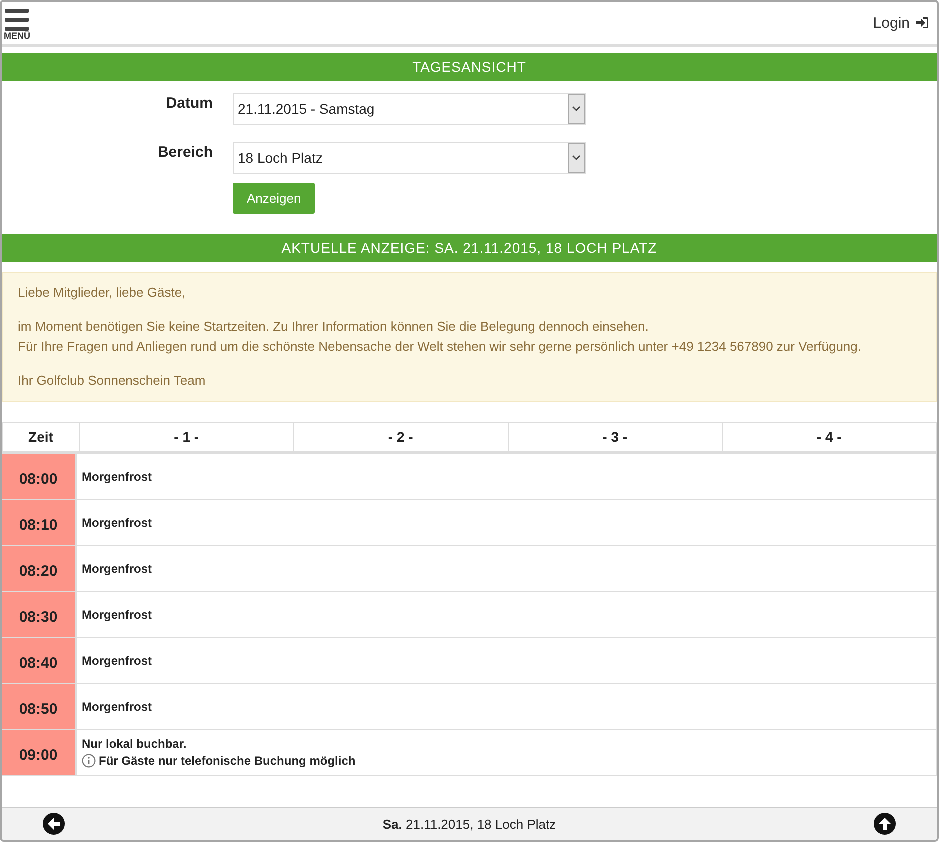 This screenshot has width=939, height=842. Describe the element at coordinates (112, 380) in the screenshot. I see `notice-text: Ihr Golfclub Sonnenschein Team` at that location.